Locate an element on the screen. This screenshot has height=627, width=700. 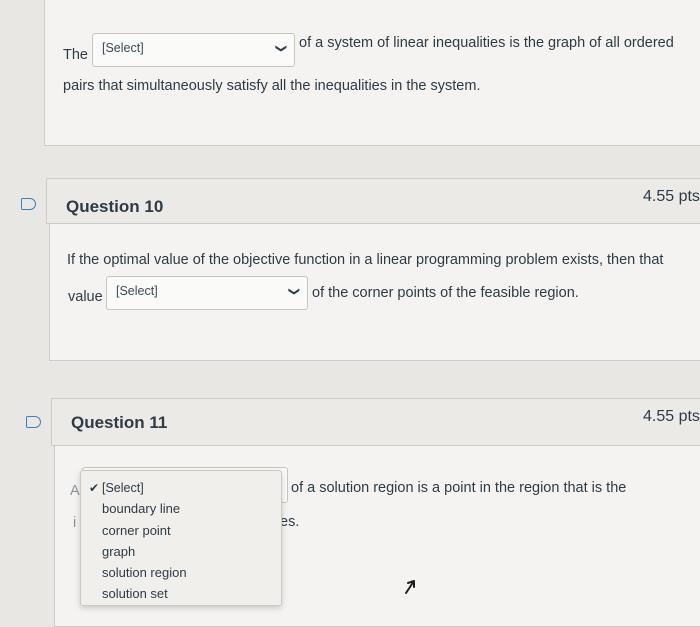
q11-text-fragment: A is located at coordinates (75, 491).